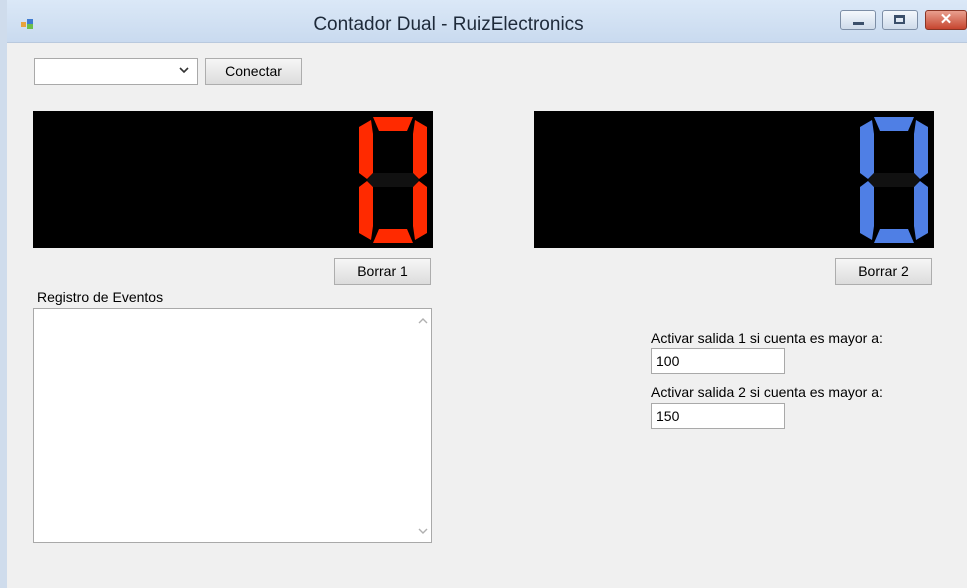 This screenshot has height=588, width=967. Describe the element at coordinates (883, 271) in the screenshot. I see `clear-counter-2-button: Borrar 2` at that location.